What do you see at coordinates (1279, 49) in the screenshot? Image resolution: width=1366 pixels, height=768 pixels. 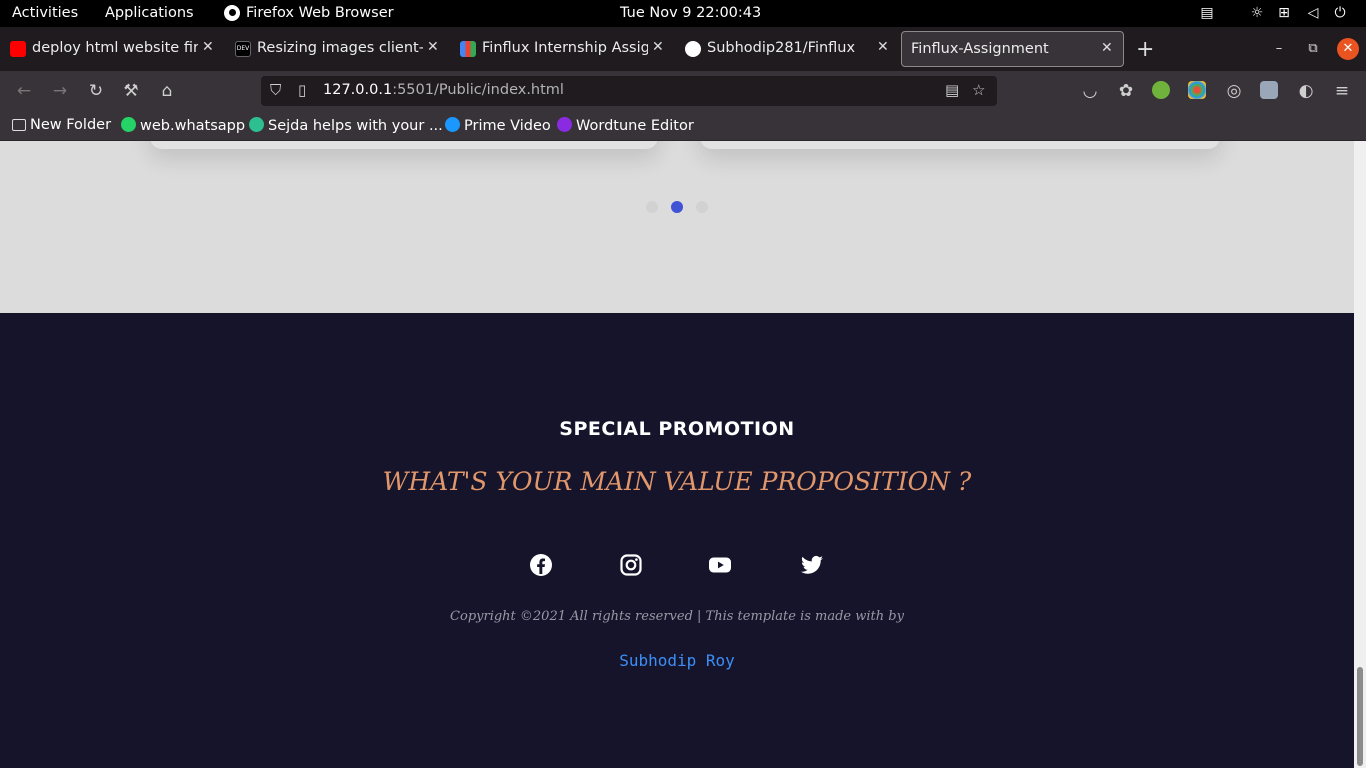 I see `minimize-button: –` at bounding box center [1279, 49].